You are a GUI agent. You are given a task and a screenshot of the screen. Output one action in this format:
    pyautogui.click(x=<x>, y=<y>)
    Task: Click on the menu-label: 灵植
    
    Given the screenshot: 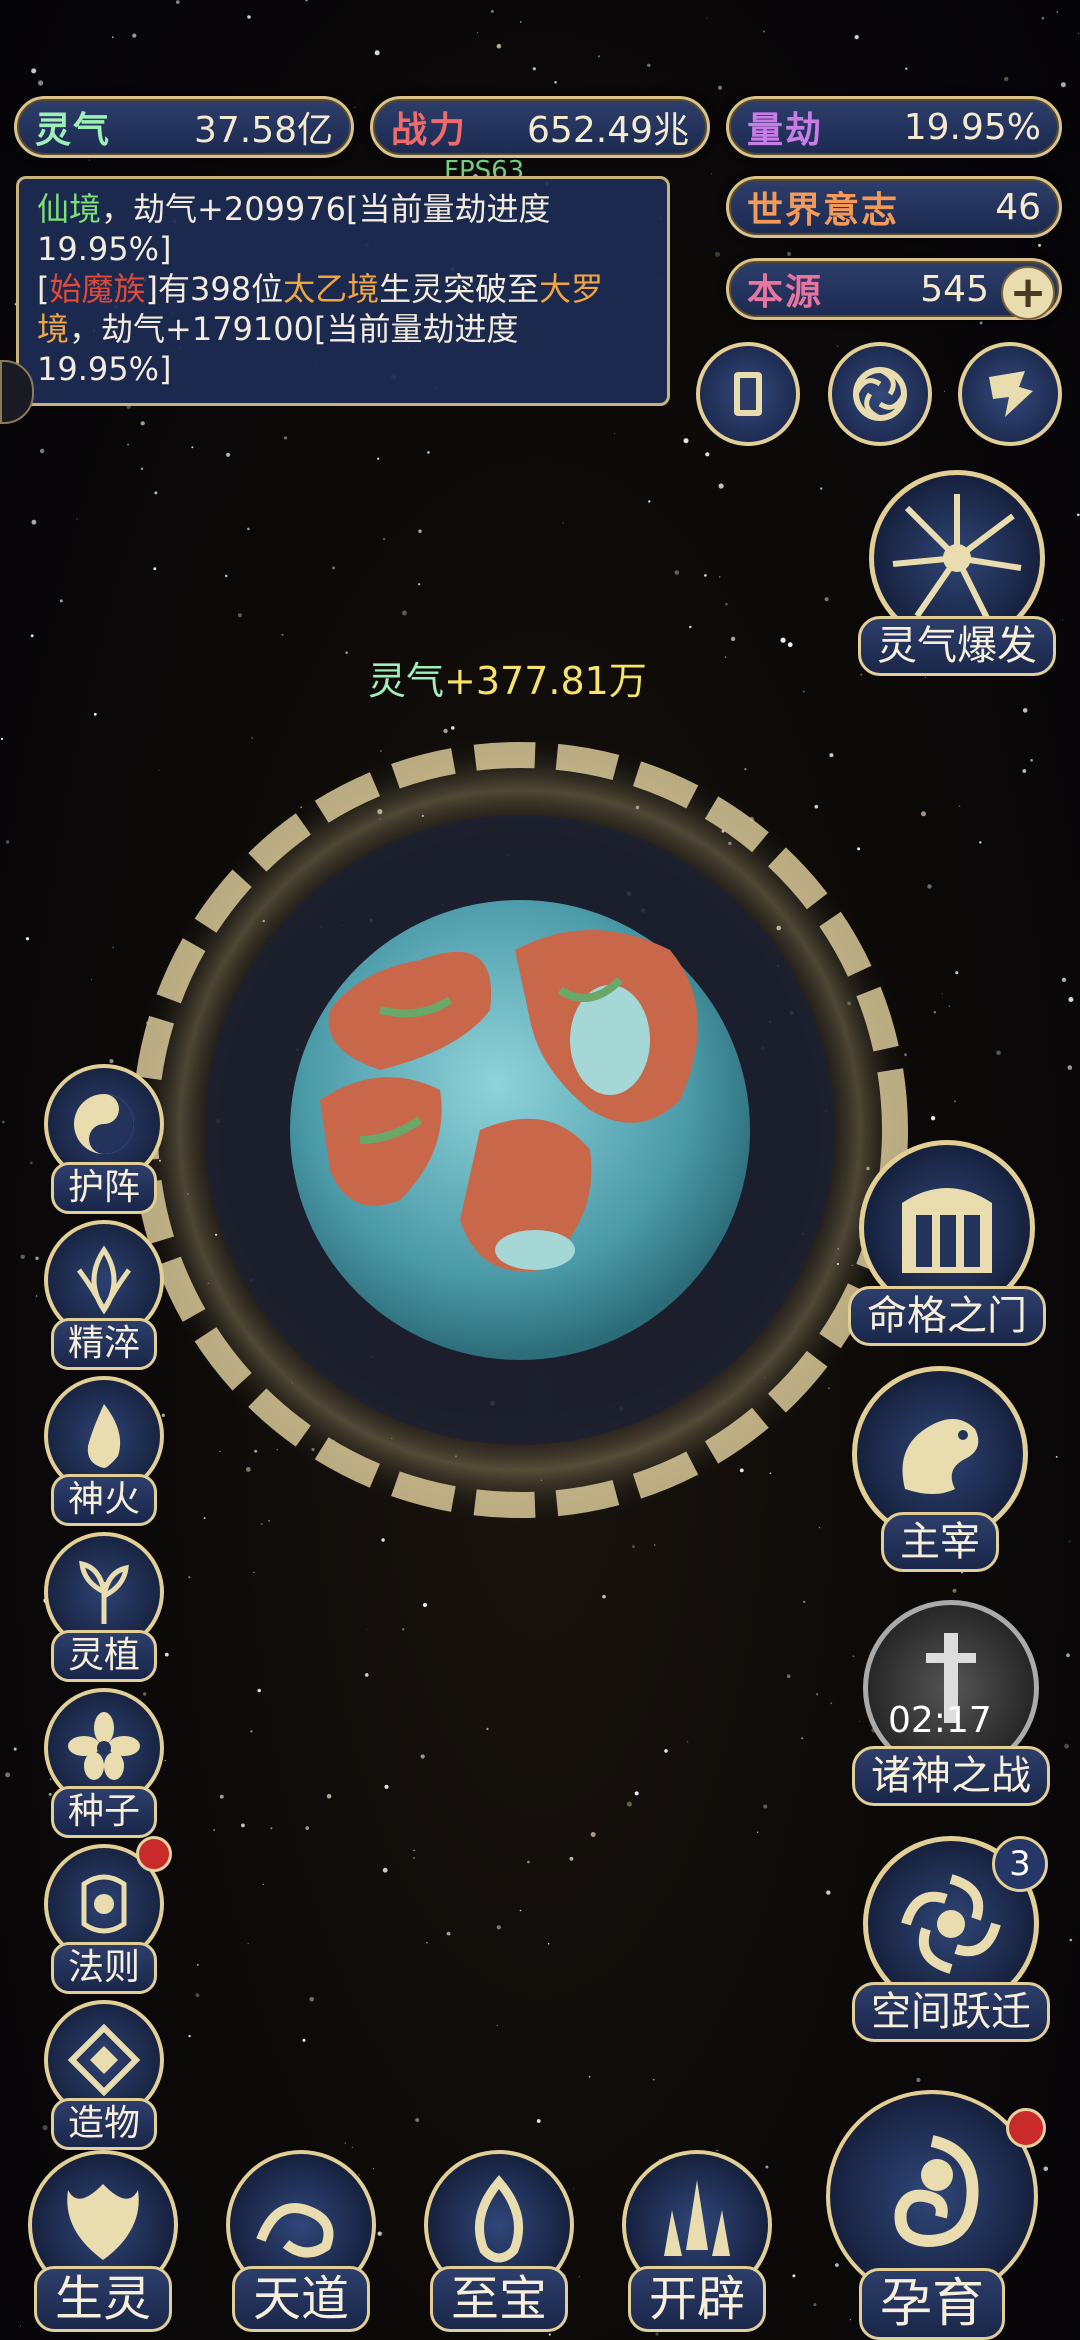 What is the action you would take?
    pyautogui.click(x=103, y=1656)
    